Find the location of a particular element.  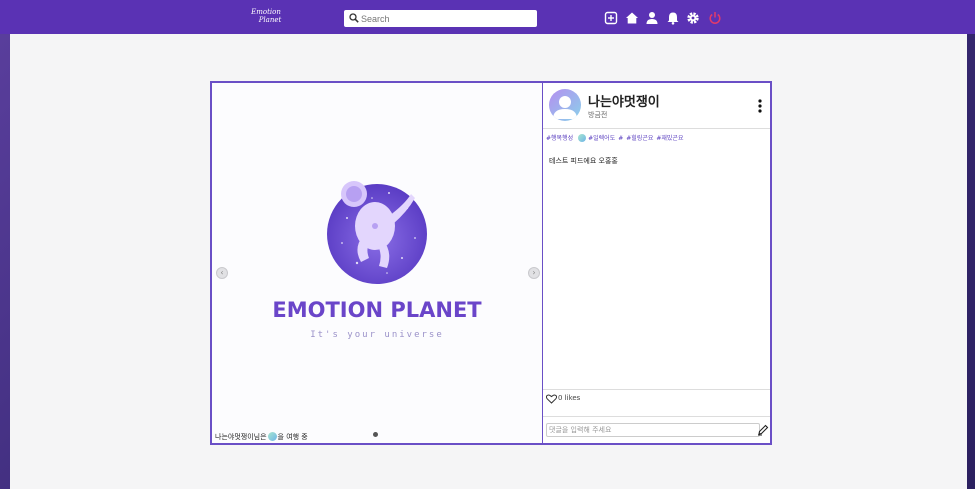

logo-line1: Emotion is located at coordinates (266, 12).